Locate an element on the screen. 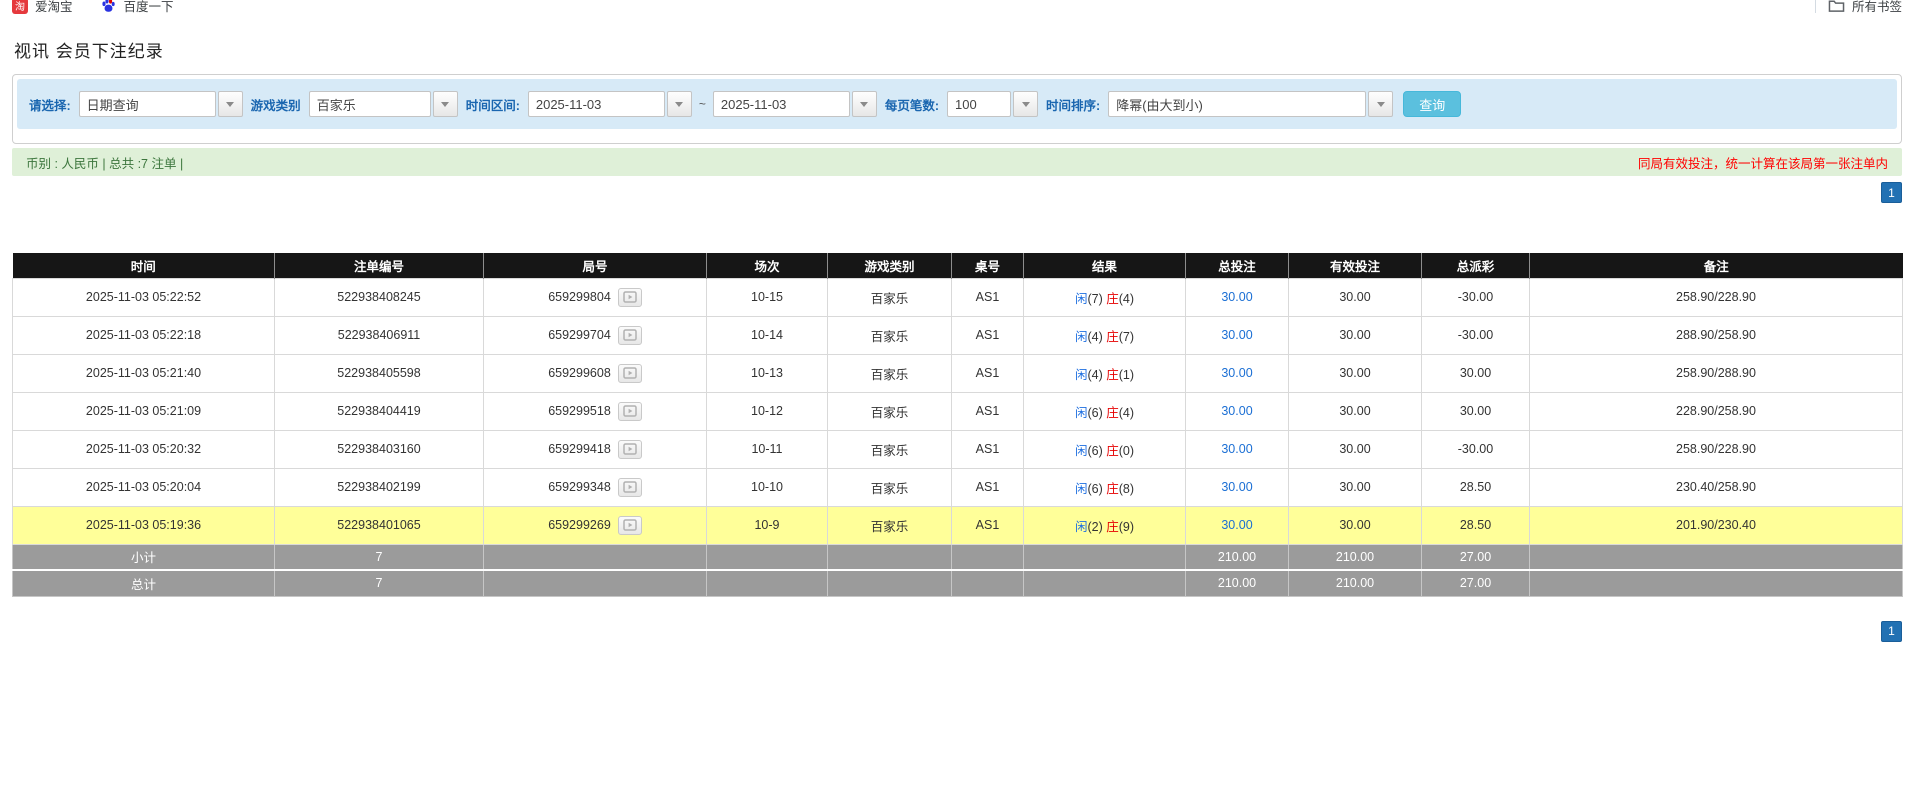 The width and height of the screenshot is (1914, 795). result-banker: 庄 is located at coordinates (1112, 526).